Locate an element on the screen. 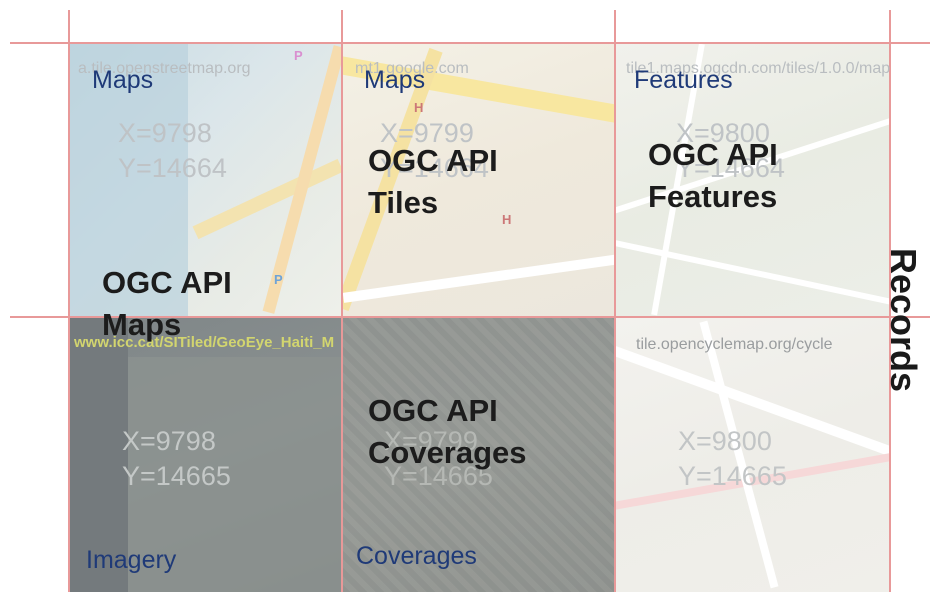  api-label-line: Coverages is located at coordinates (447, 452).